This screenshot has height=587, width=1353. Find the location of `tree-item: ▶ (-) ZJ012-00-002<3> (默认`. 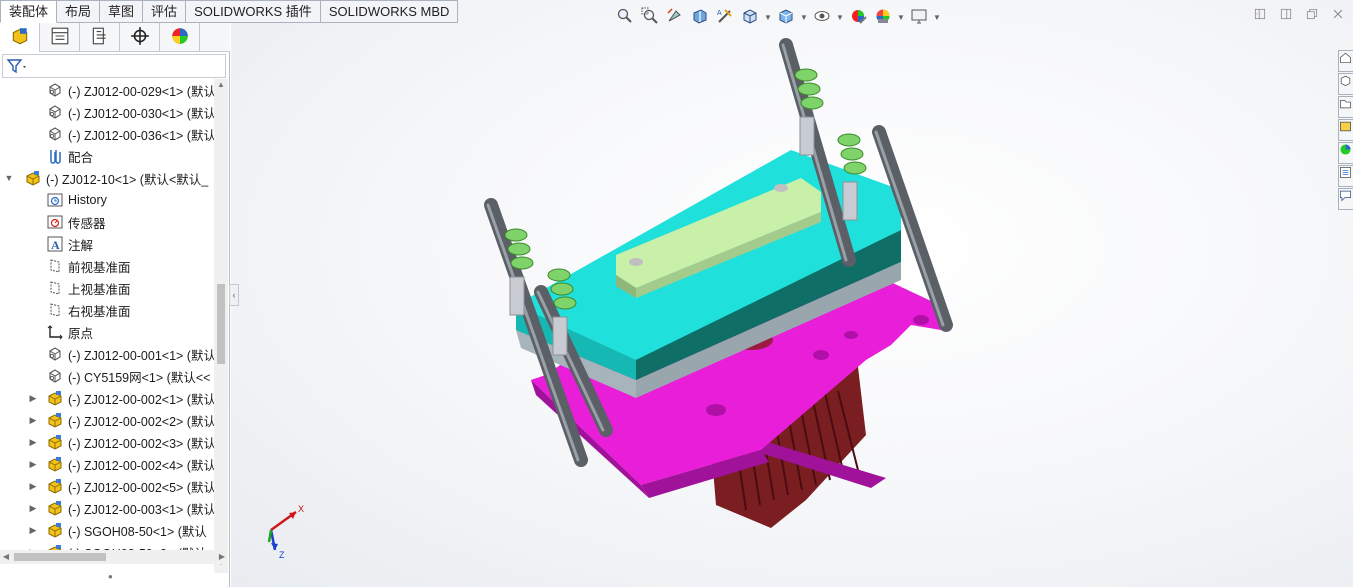

tree-item: ▶ (-) ZJ012-00-002<3> (默认 is located at coordinates (122, 442).